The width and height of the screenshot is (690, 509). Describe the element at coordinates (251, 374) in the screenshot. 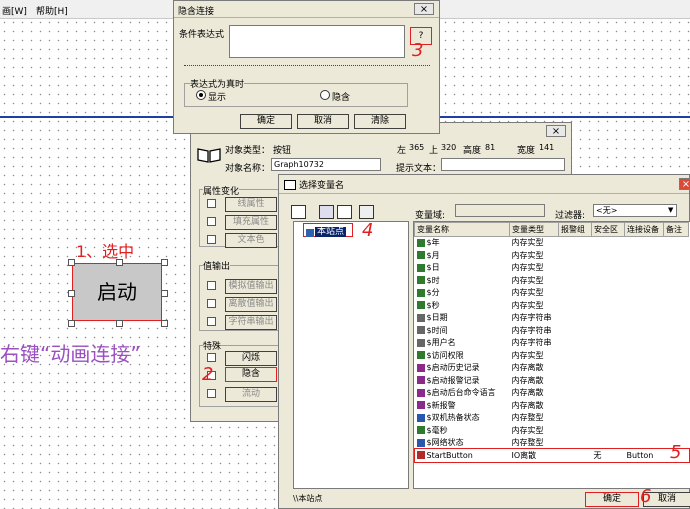

I see `hide-button: 隐含` at that location.